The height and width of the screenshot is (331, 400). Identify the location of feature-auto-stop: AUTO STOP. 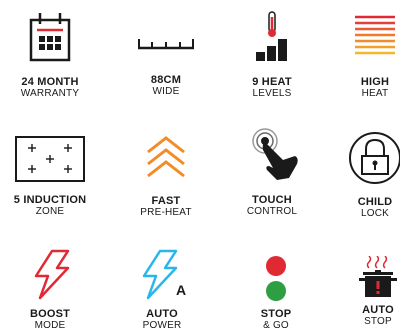
(371, 291).